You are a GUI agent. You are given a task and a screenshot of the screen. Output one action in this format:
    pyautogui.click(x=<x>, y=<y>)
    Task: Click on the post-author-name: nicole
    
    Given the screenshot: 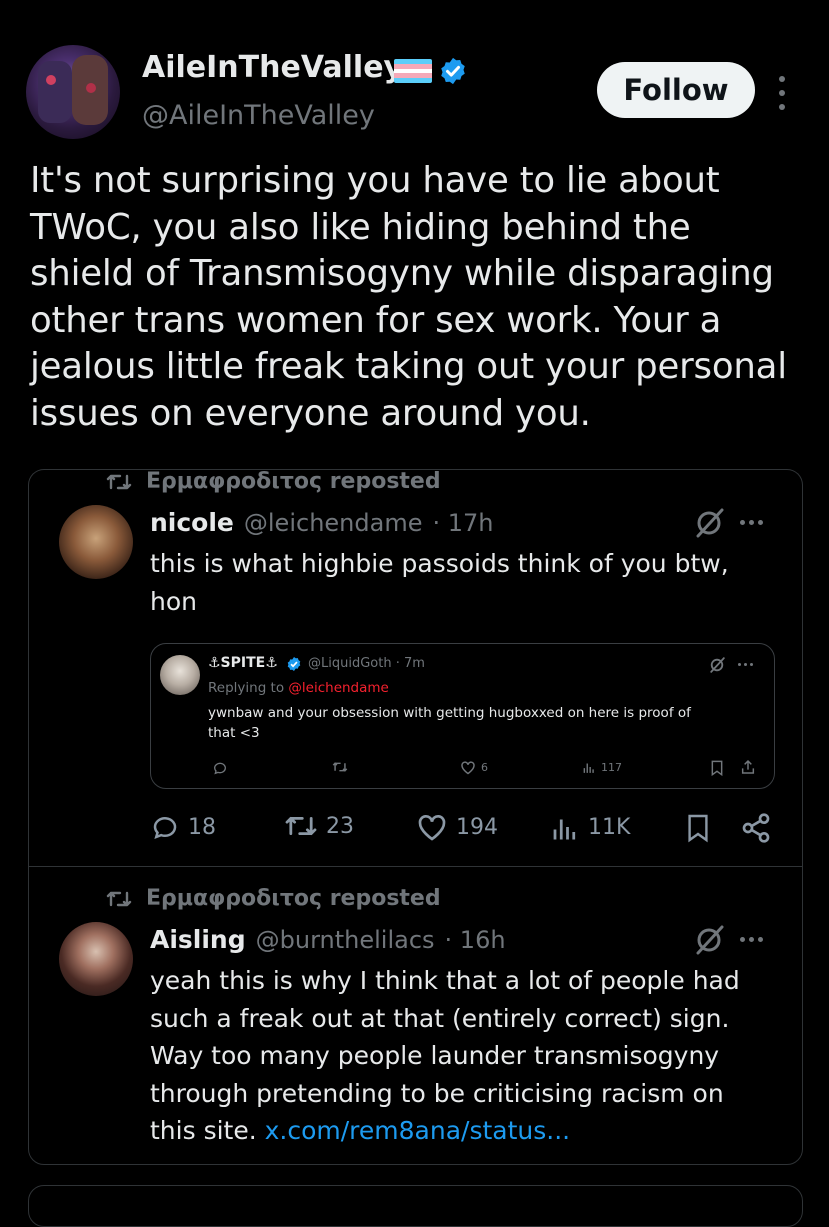 What is the action you would take?
    pyautogui.click(x=192, y=522)
    